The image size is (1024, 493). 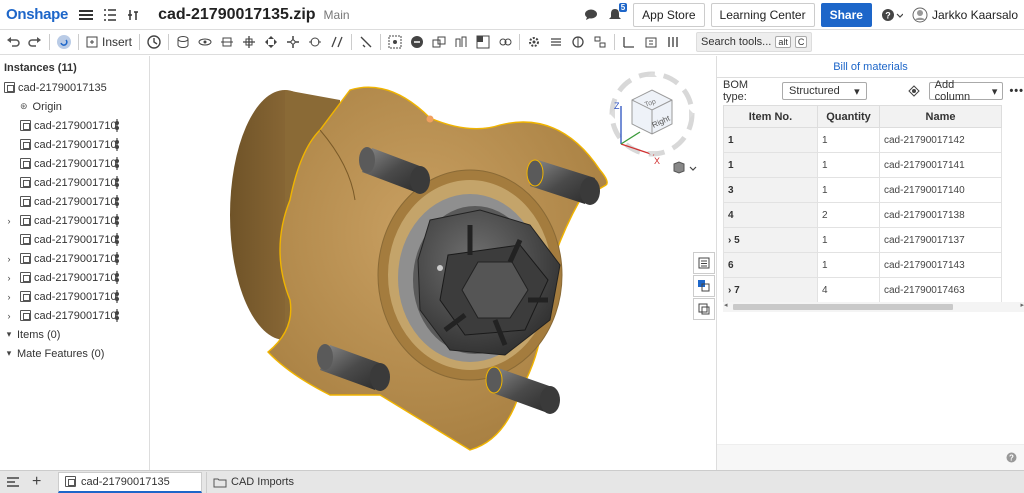 I want to click on tree-instance-label: cad-2179001710, so click(x=75, y=182).